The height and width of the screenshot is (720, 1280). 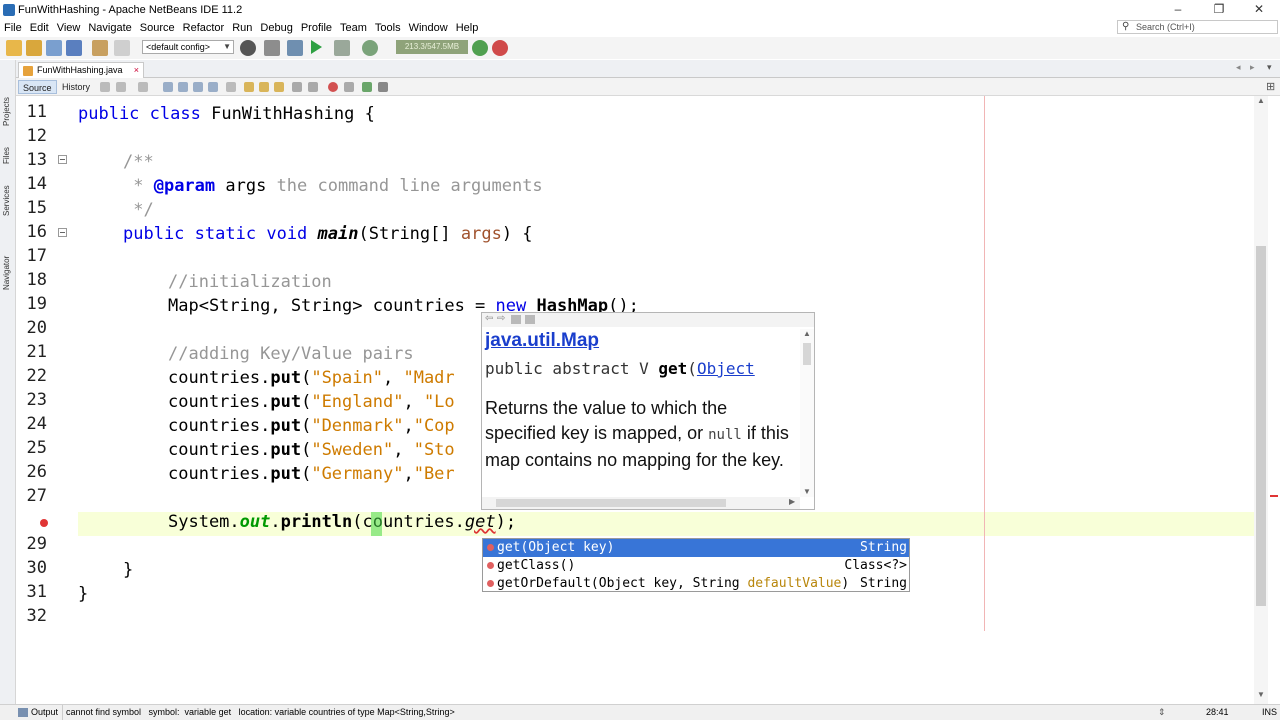 What do you see at coordinates (121, 87) in the screenshot?
I see `back-icon` at bounding box center [121, 87].